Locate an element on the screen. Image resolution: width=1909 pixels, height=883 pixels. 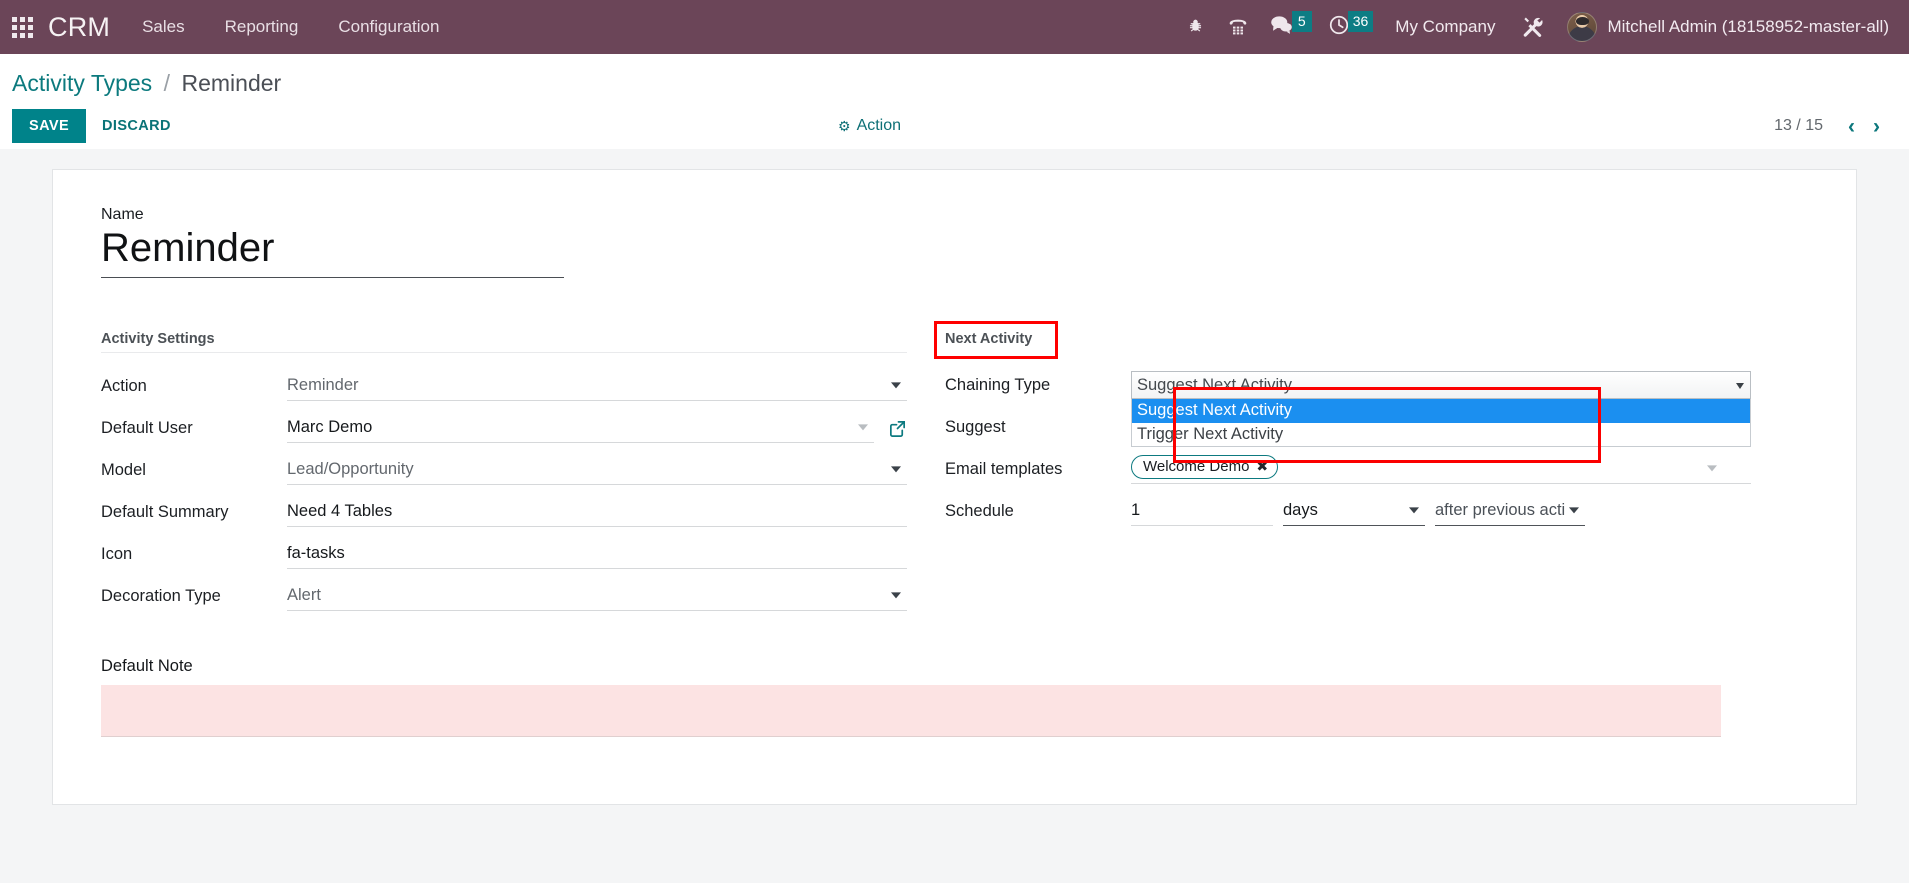
label-default-user: Default User is located at coordinates (147, 427).